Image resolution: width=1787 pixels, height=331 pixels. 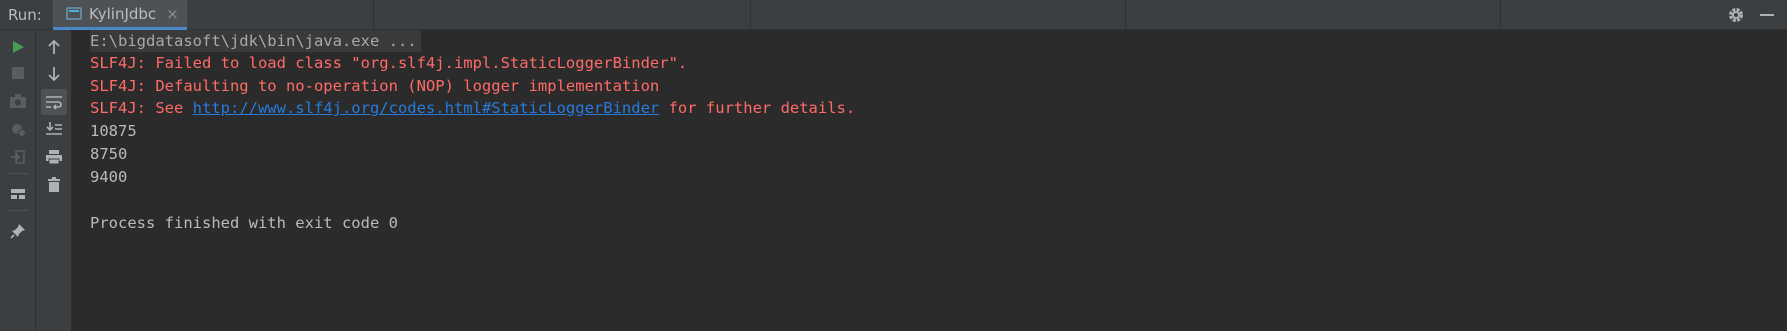 What do you see at coordinates (18, 231) in the screenshot?
I see `pin-icon` at bounding box center [18, 231].